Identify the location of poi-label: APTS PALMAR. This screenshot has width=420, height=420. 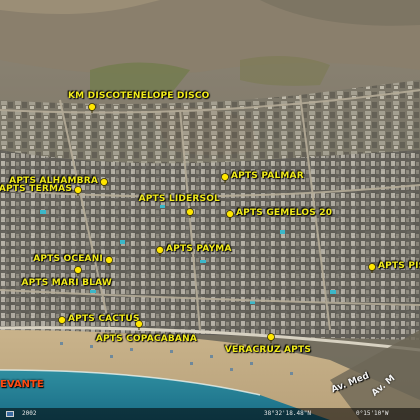
(267, 176).